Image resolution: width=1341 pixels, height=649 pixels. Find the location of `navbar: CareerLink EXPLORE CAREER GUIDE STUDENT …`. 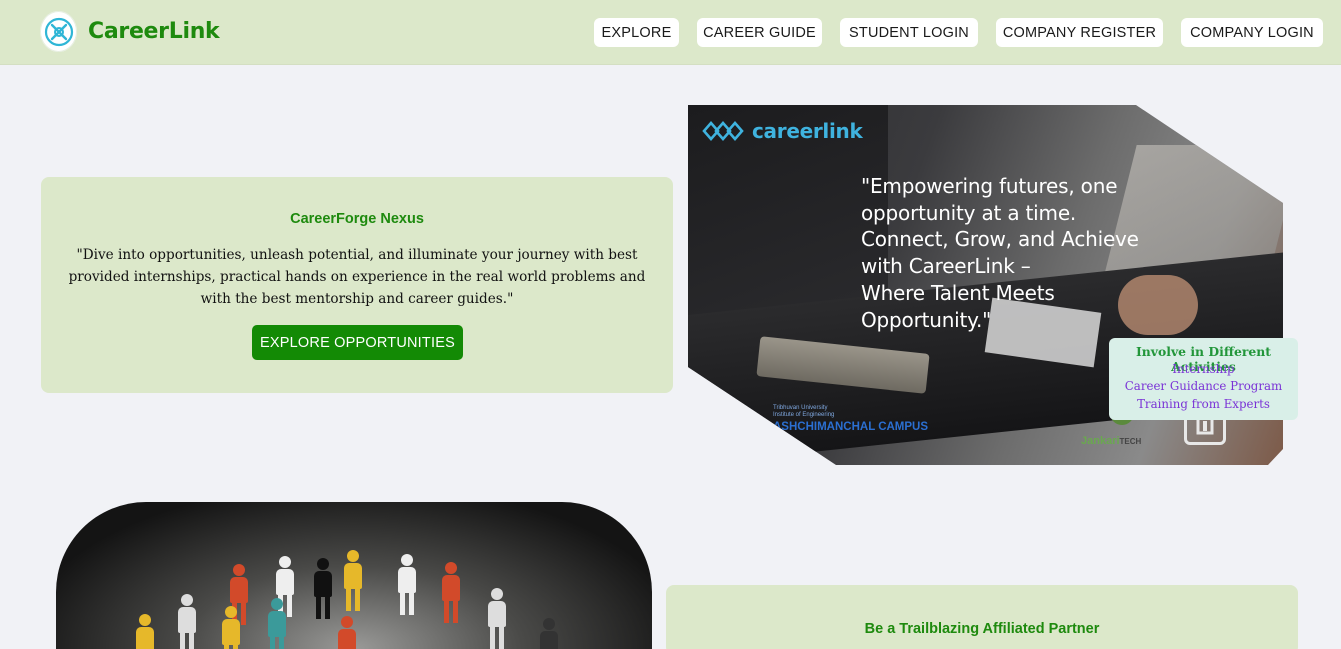

navbar: CareerLink EXPLORE CAREER GUIDE STUDENT … is located at coordinates (670, 32).